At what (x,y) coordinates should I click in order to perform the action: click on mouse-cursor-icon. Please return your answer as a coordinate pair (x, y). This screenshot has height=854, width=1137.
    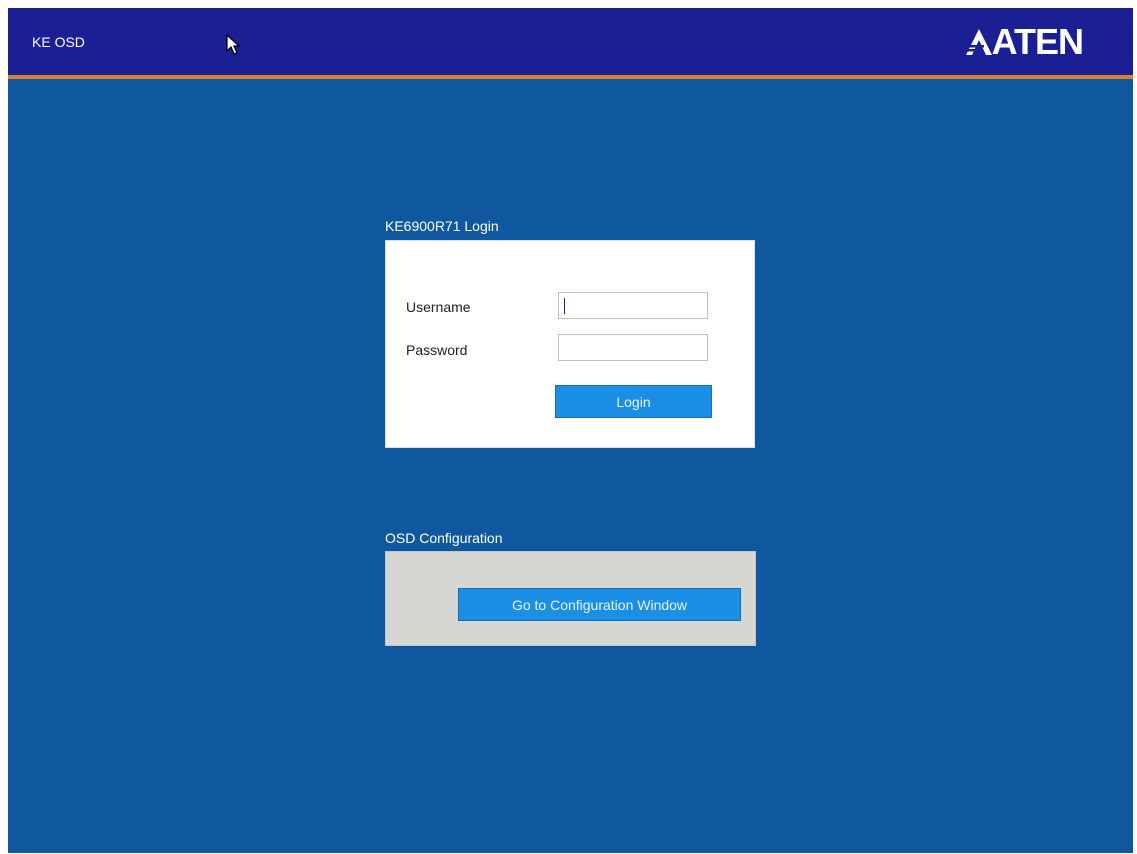
    Looking at the image, I should click on (233, 44).